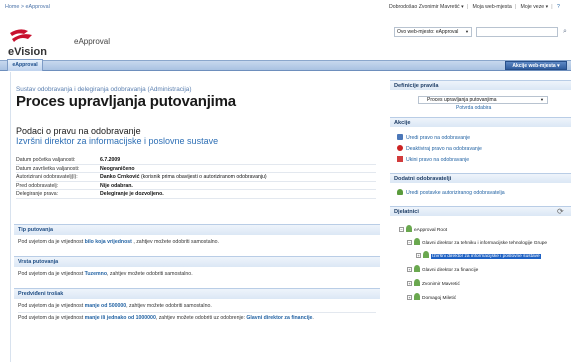 This screenshot has width=571, height=362. Describe the element at coordinates (480, 85) in the screenshot. I see `rules-header: Definicije pravila` at that location.